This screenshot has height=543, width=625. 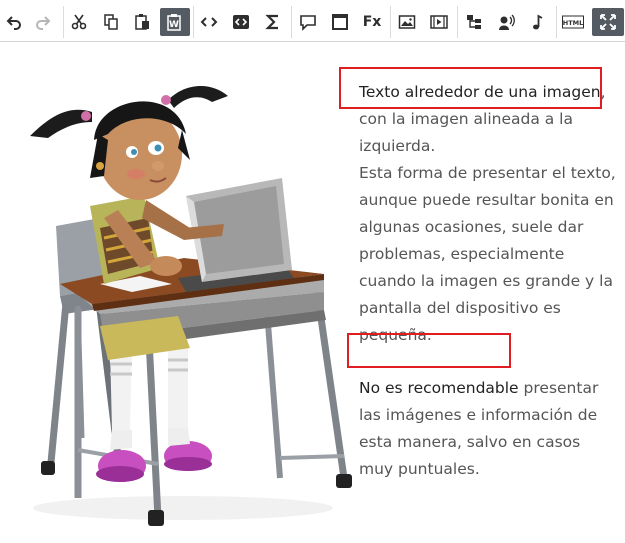 I want to click on paste-word-icon: W, so click(x=174, y=22).